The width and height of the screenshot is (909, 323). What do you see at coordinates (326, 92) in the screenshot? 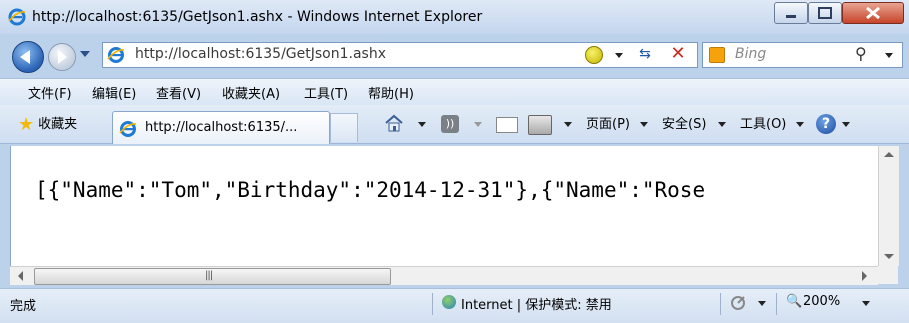
I see `menu-tools: 工具(T)` at bounding box center [326, 92].